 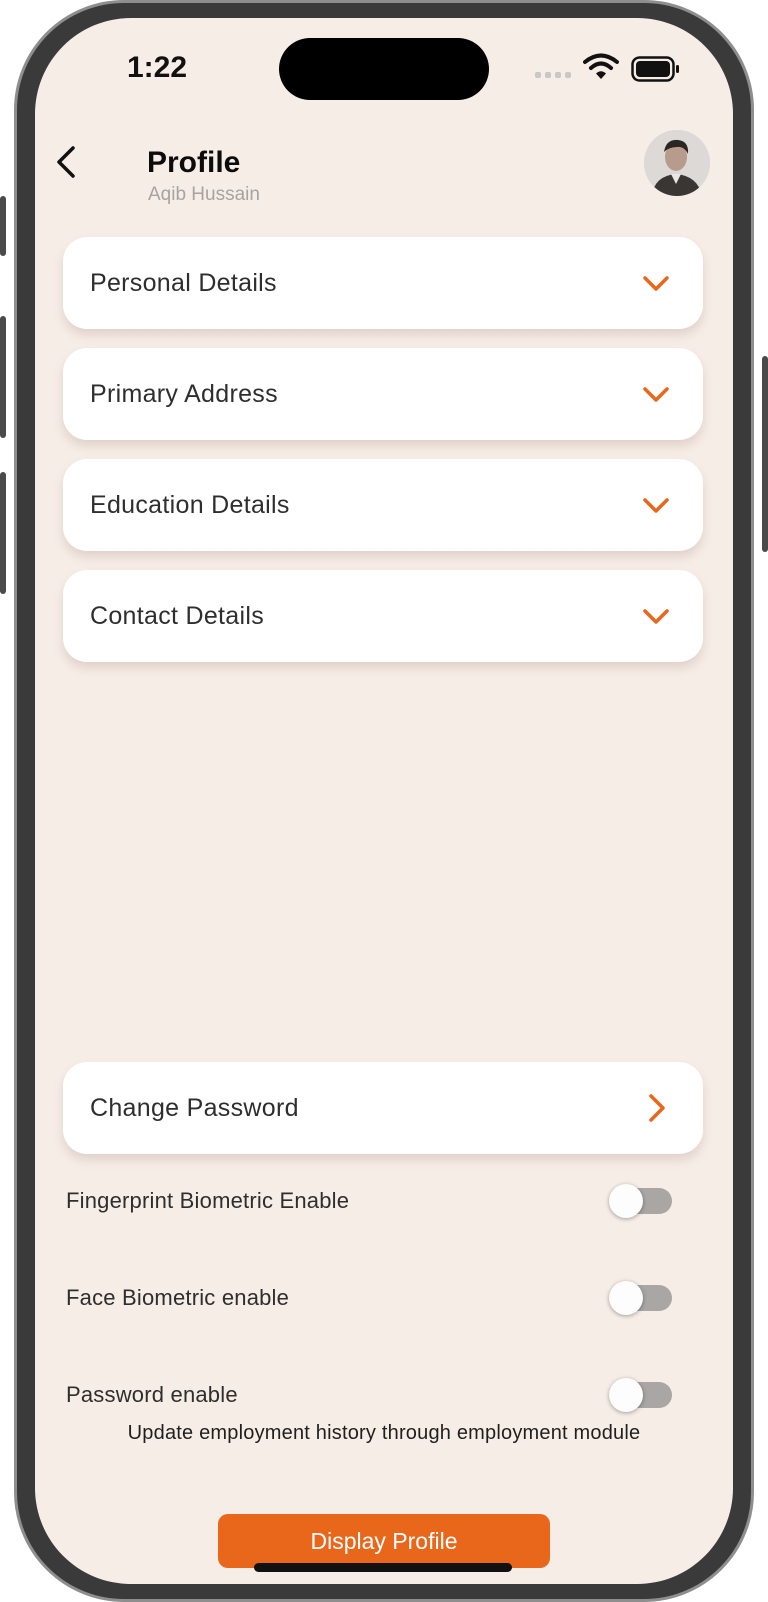 I want to click on status-time: 1:22, so click(x=157, y=67).